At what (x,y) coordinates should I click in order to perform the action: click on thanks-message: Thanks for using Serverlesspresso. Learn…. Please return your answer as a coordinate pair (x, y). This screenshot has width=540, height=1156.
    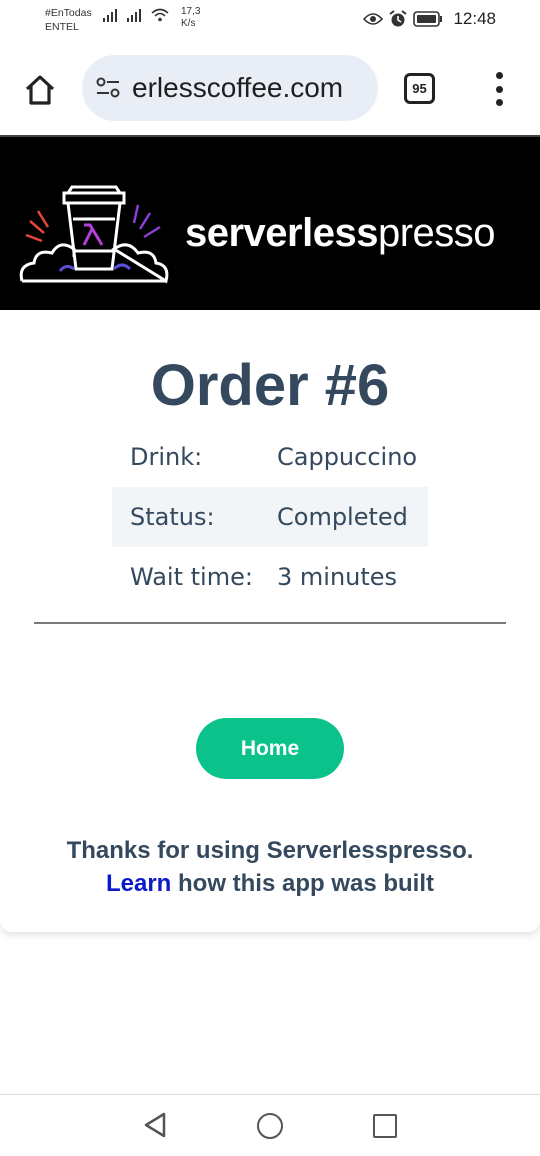
    Looking at the image, I should click on (270, 867).